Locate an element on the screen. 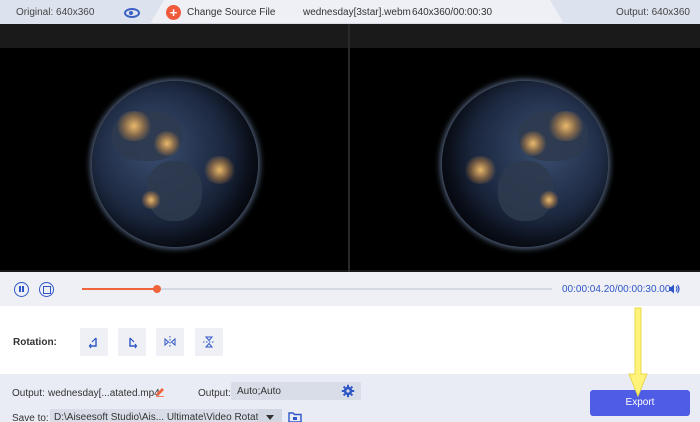  output-format-select: Auto;Auto is located at coordinates (296, 391).